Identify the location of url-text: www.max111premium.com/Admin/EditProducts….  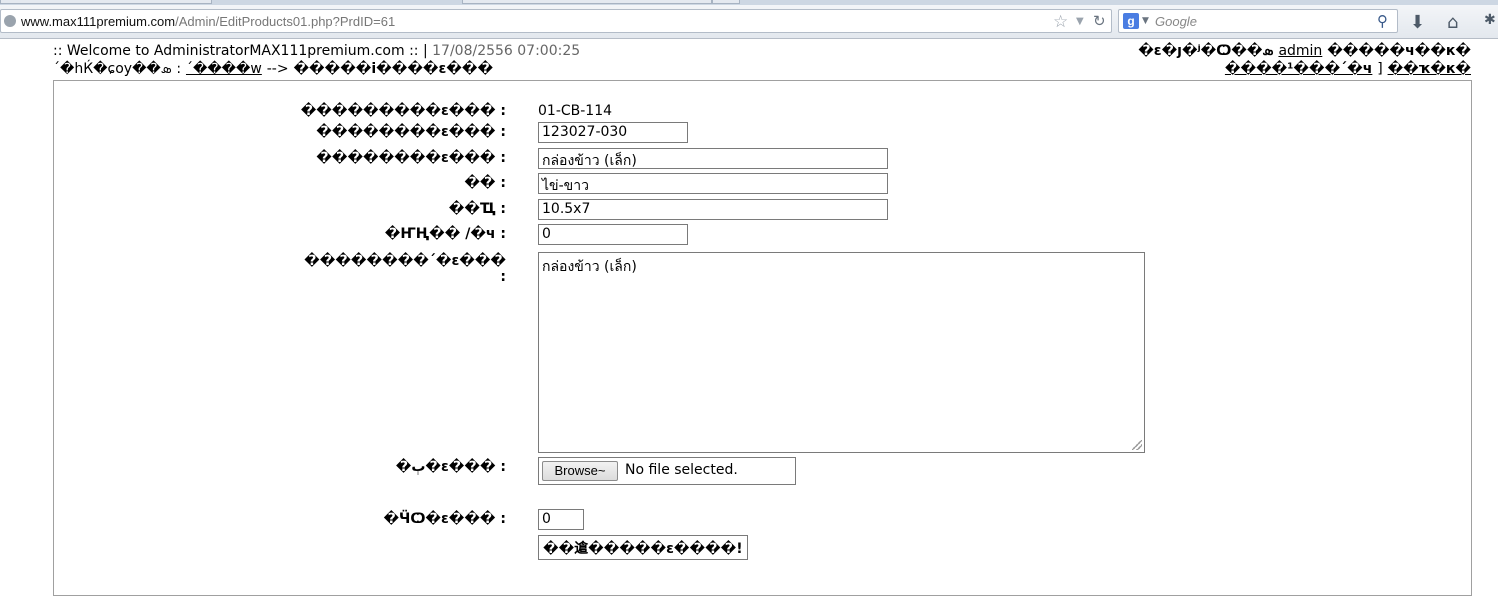
(208, 21).